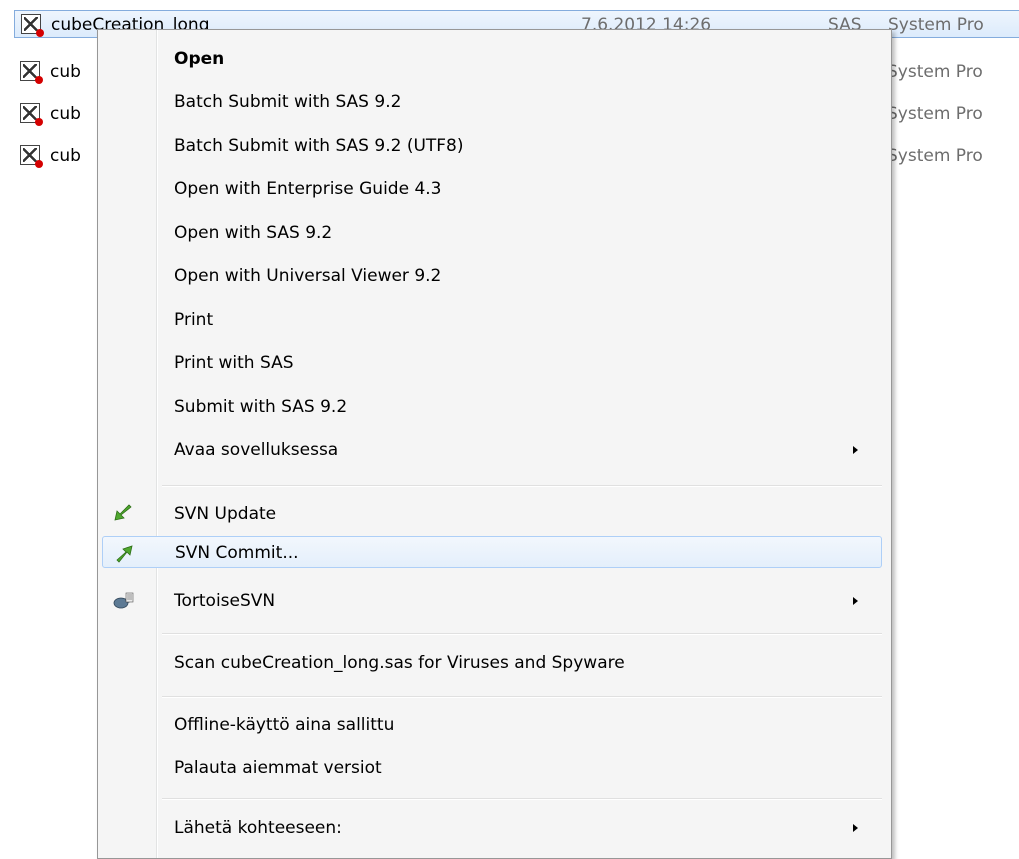 The height and width of the screenshot is (859, 1019). I want to click on menu-item-print: Print, so click(492, 320).